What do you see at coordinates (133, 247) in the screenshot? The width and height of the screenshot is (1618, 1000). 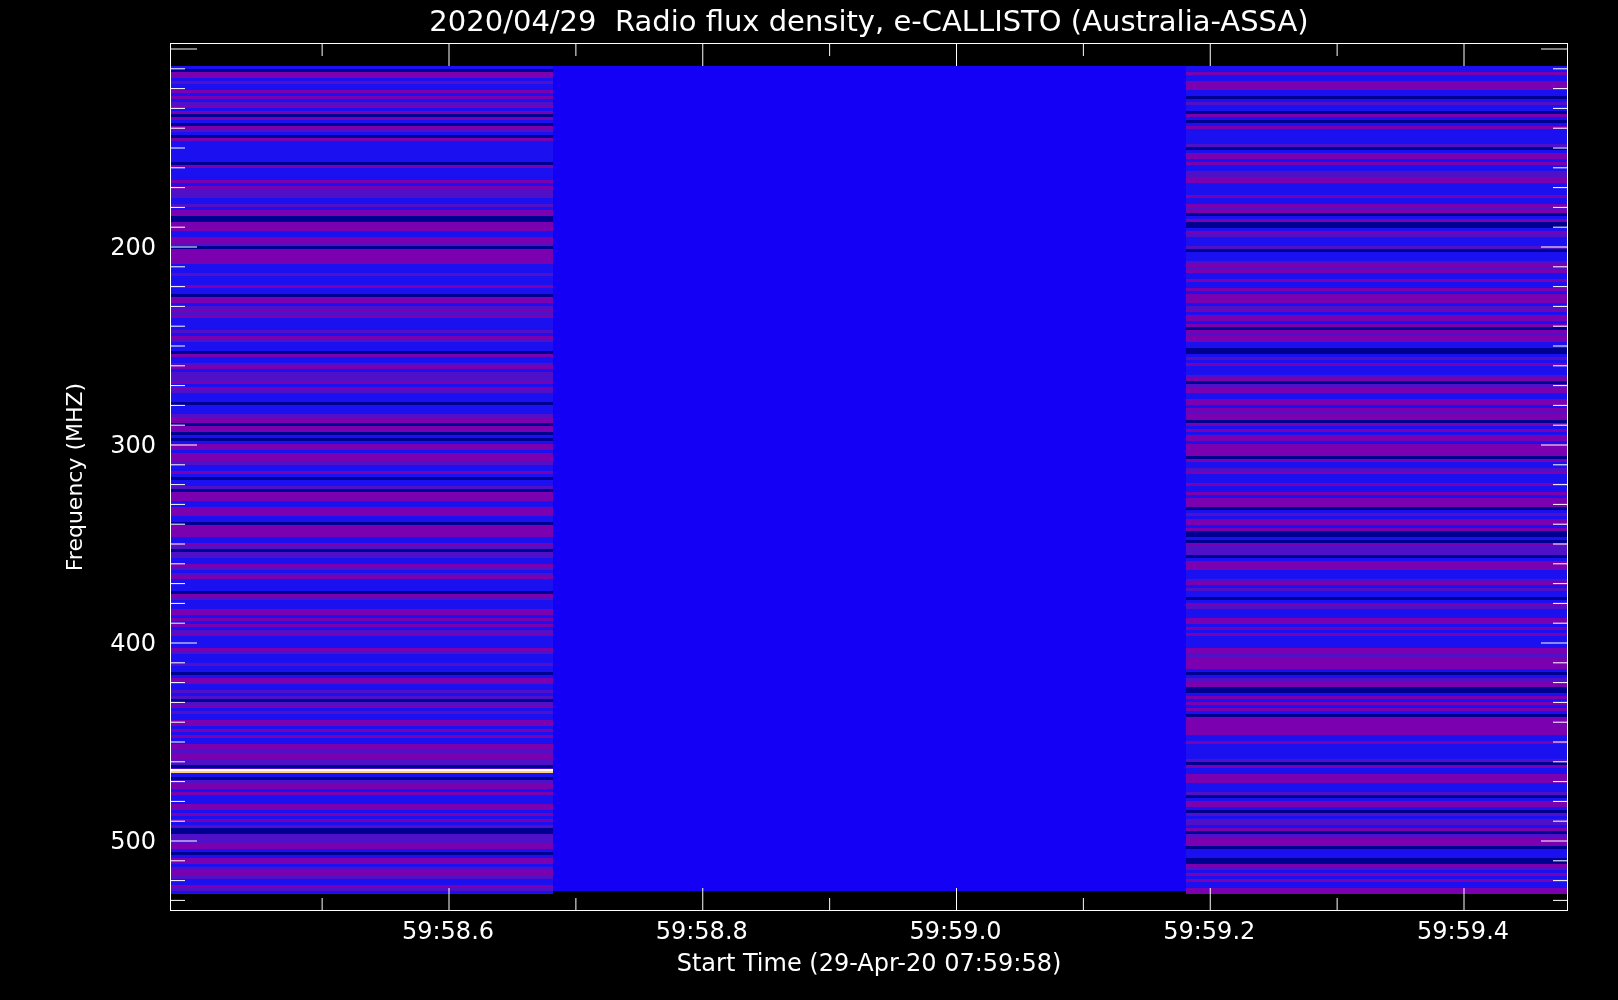 I see `y-tick-label: 200` at bounding box center [133, 247].